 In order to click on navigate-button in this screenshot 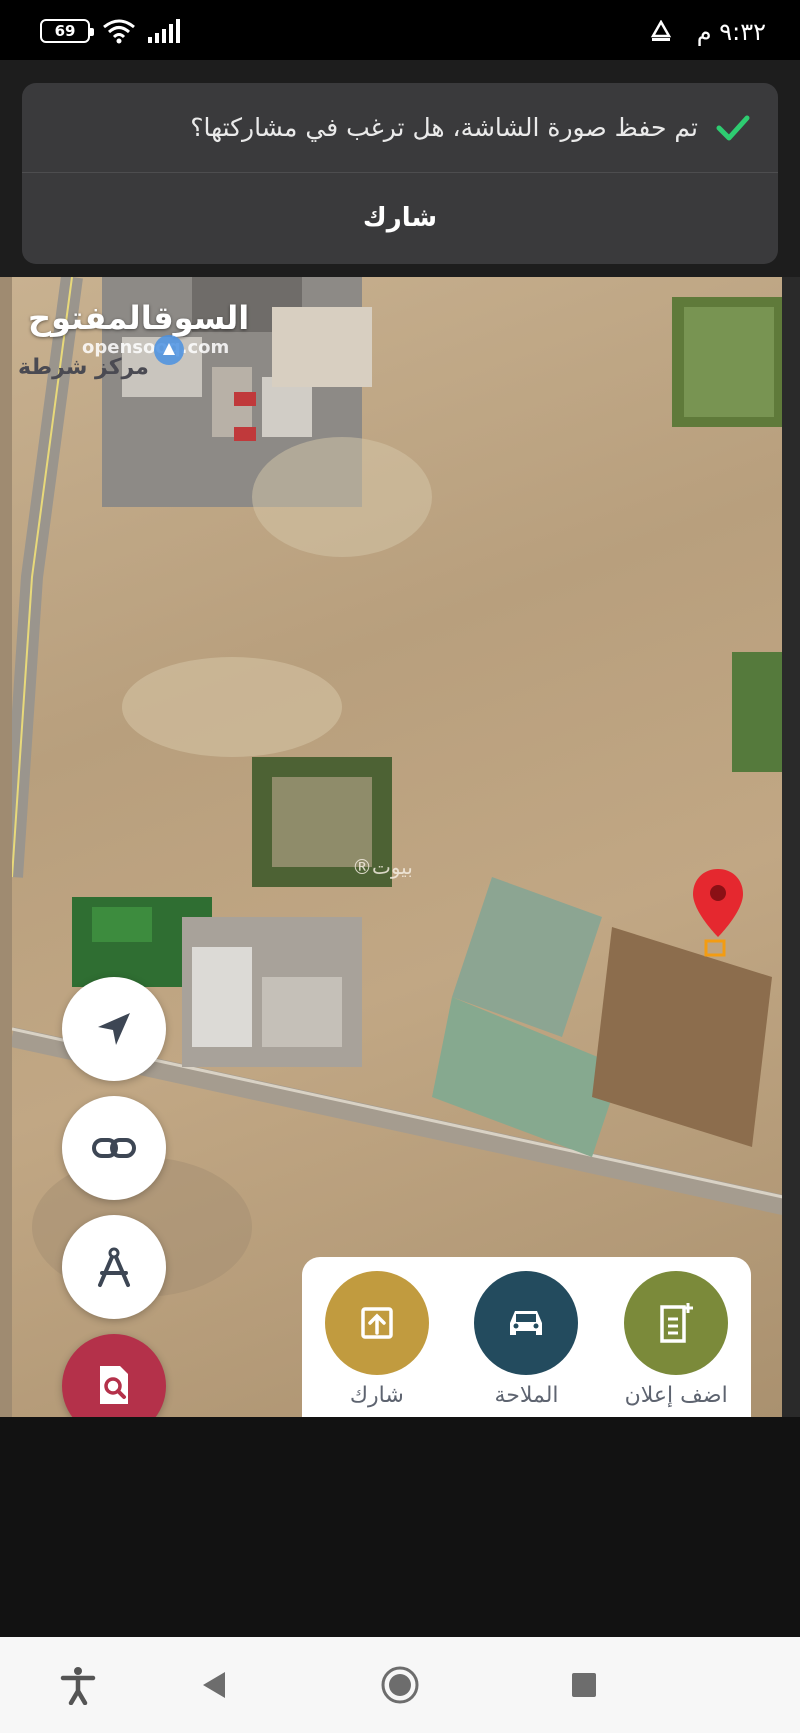, I will do `click(114, 1029)`.